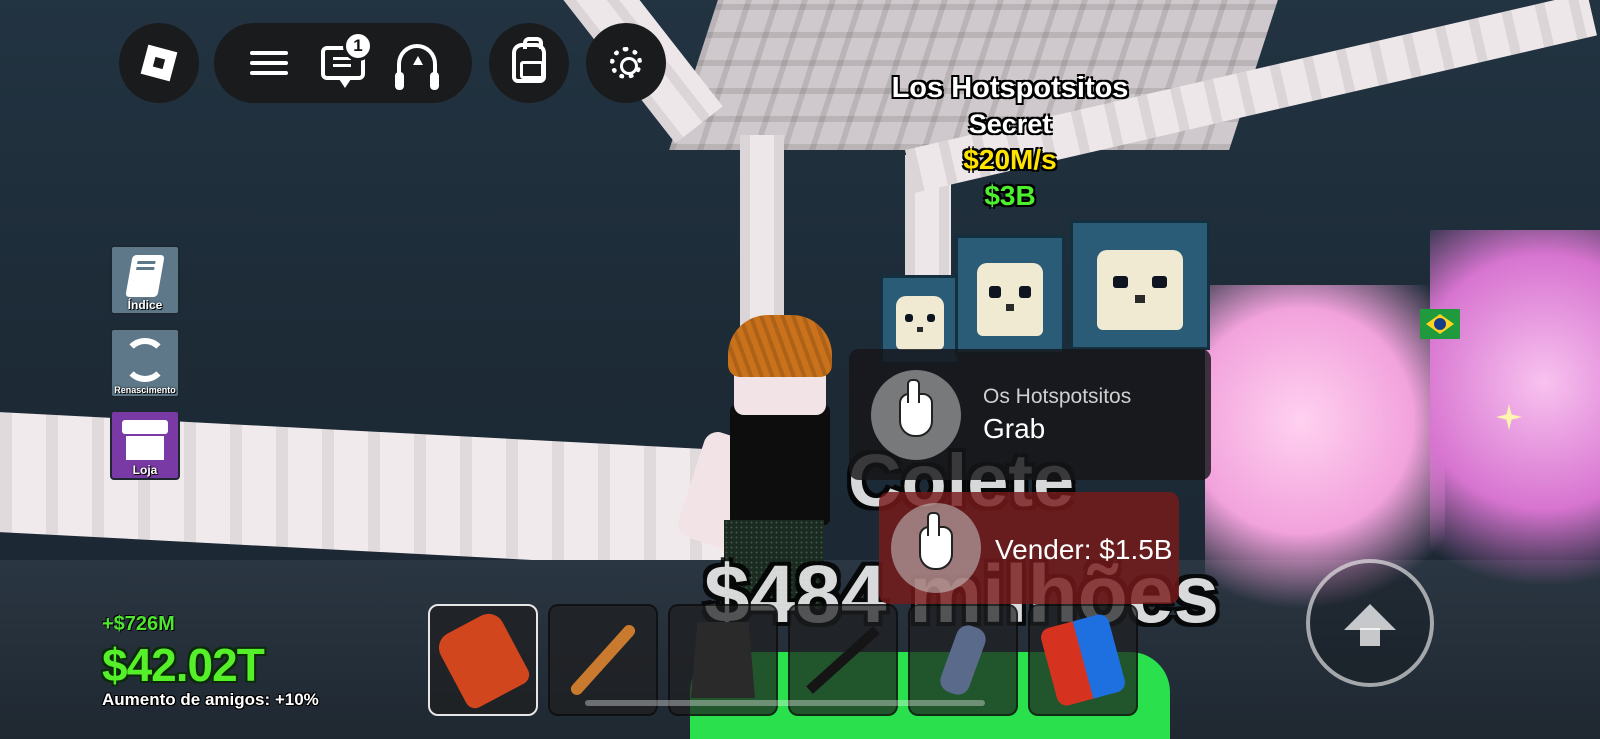 The image size is (1600, 739). I want to click on jump-button, so click(1370, 623).